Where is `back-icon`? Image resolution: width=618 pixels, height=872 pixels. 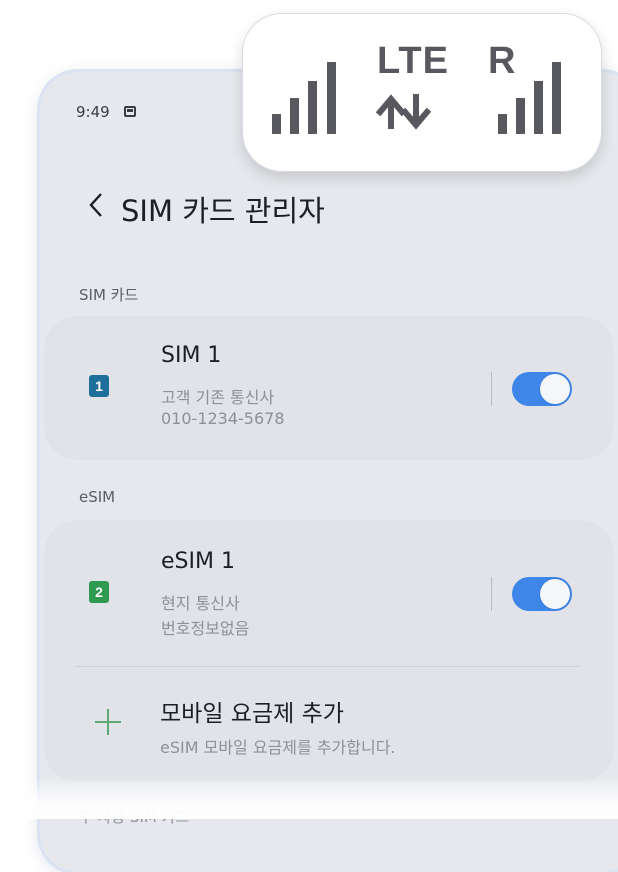 back-icon is located at coordinates (96, 205).